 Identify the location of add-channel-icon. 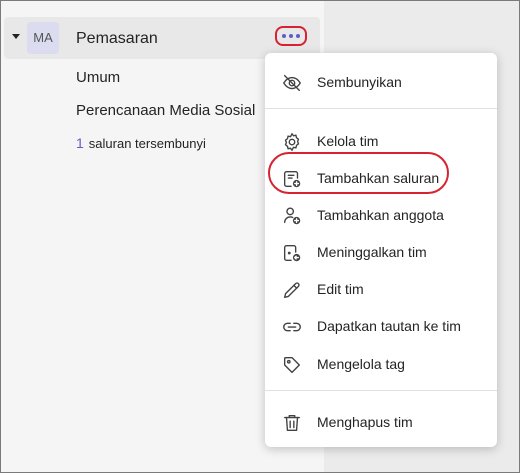
(292, 179).